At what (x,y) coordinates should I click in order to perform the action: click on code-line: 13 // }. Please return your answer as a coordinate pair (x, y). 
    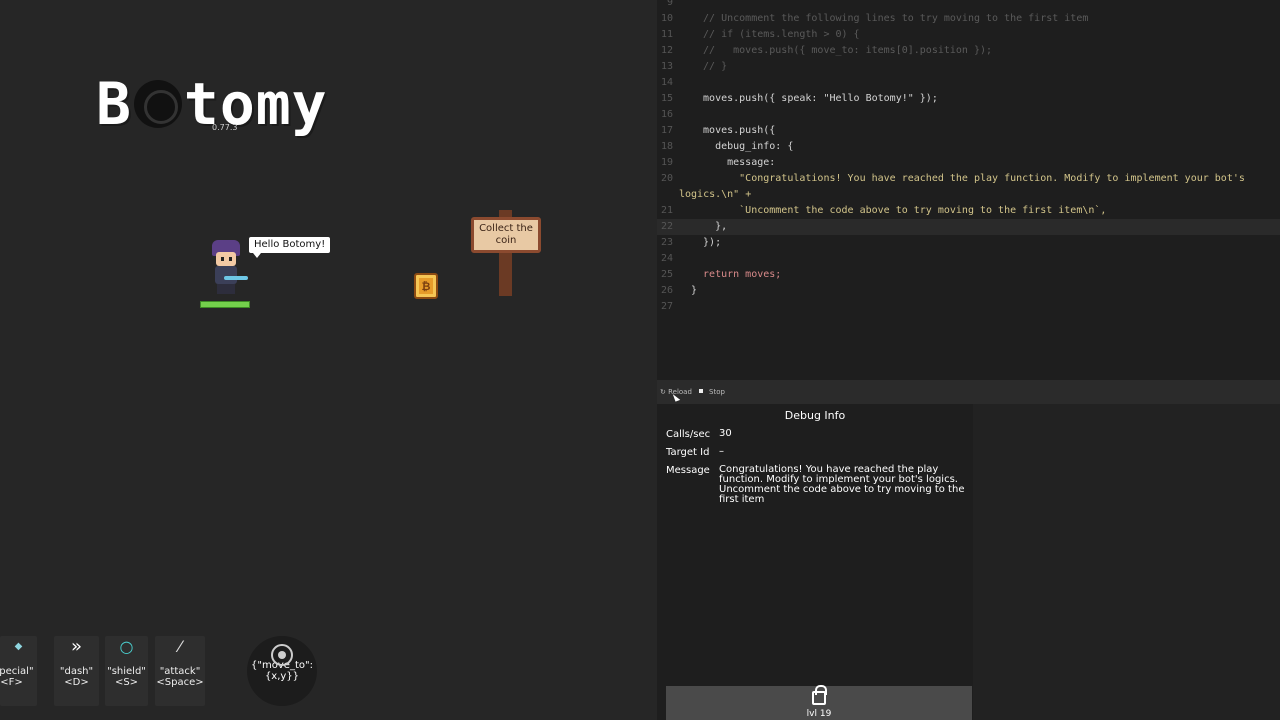
    Looking at the image, I should click on (968, 67).